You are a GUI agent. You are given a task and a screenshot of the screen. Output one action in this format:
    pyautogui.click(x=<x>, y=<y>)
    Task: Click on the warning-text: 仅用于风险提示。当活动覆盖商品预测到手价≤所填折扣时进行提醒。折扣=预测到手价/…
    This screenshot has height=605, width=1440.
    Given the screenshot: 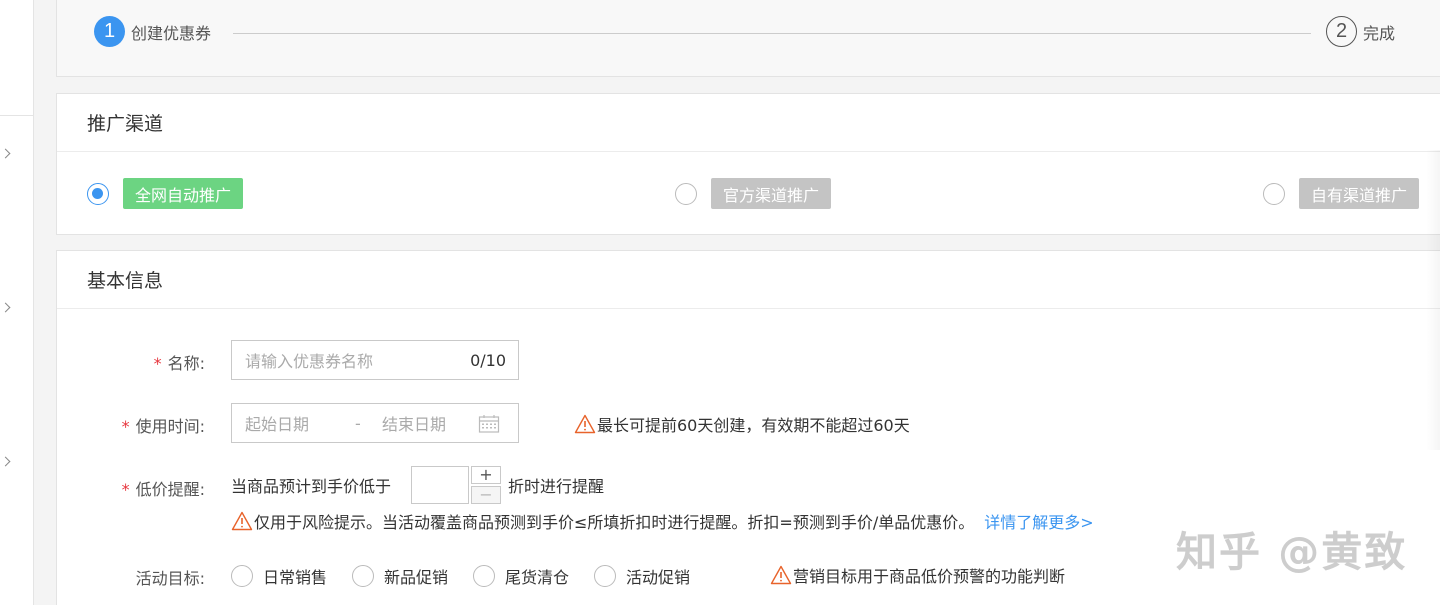 What is the action you would take?
    pyautogui.click(x=614, y=522)
    